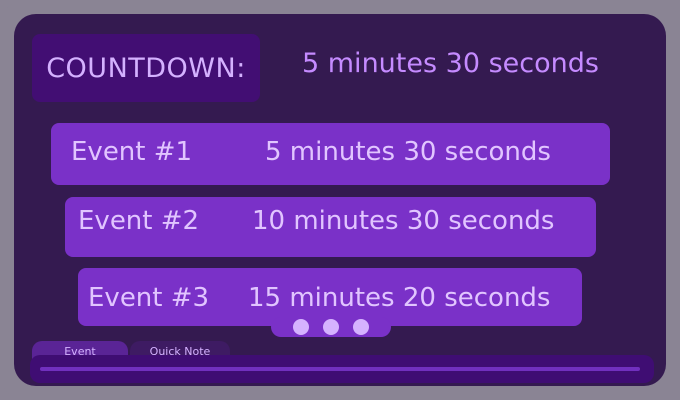  I want to click on countdown-label-text: COUNTDOWN:, so click(146, 68).